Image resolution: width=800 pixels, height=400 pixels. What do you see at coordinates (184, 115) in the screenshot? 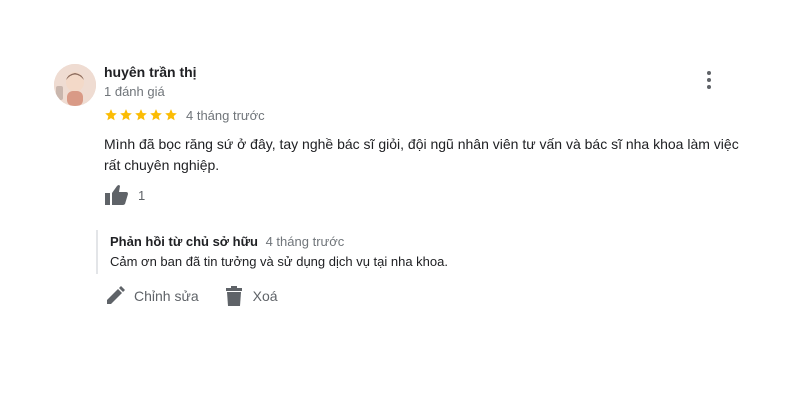
I see `rating-row: 4 tháng trước` at bounding box center [184, 115].